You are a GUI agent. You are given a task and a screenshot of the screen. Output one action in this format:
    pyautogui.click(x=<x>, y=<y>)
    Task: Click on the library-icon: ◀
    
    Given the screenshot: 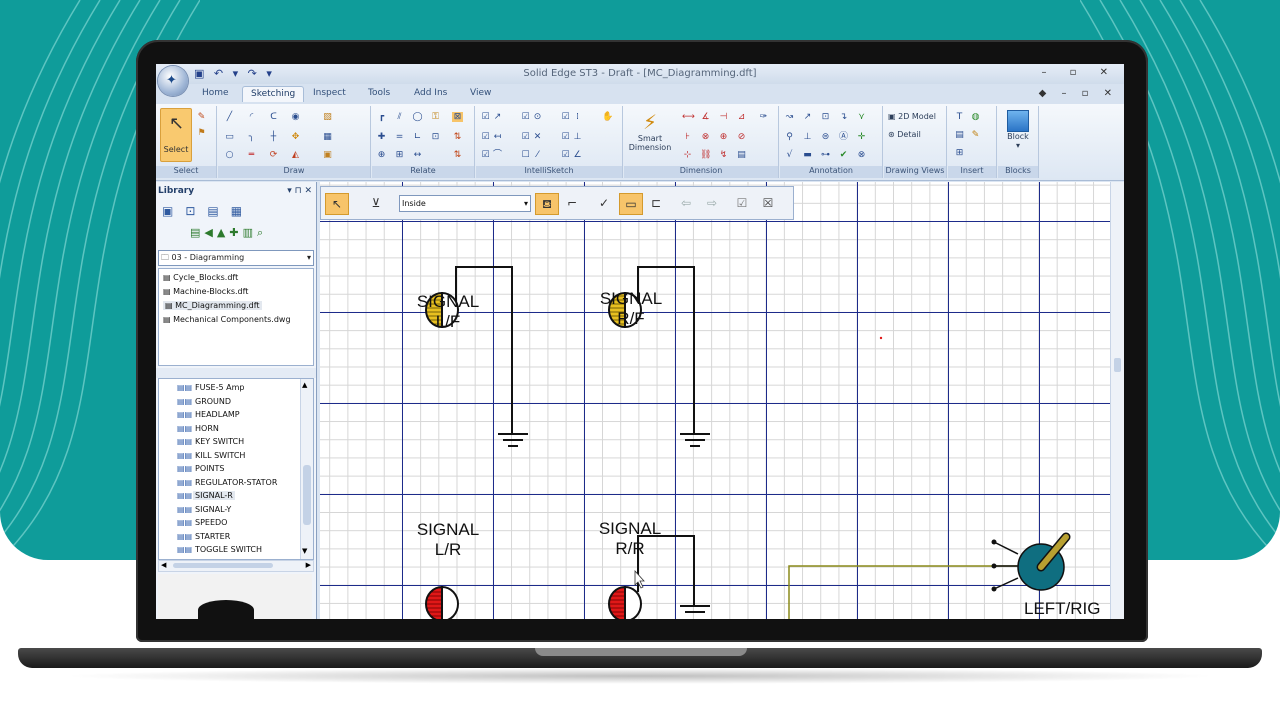 What is the action you would take?
    pyautogui.click(x=210, y=232)
    